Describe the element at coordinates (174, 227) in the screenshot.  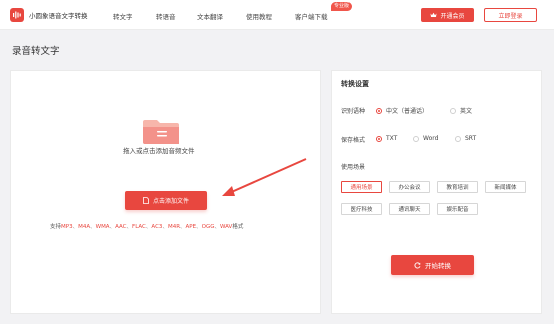
I see `format-m4r: M4R` at that location.